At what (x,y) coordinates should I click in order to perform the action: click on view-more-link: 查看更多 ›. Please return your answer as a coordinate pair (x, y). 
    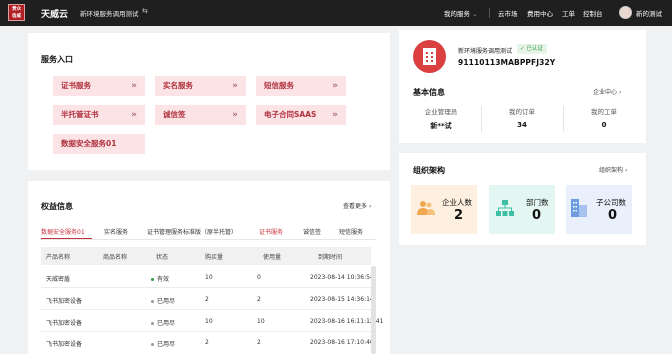
    Looking at the image, I should click on (357, 205).